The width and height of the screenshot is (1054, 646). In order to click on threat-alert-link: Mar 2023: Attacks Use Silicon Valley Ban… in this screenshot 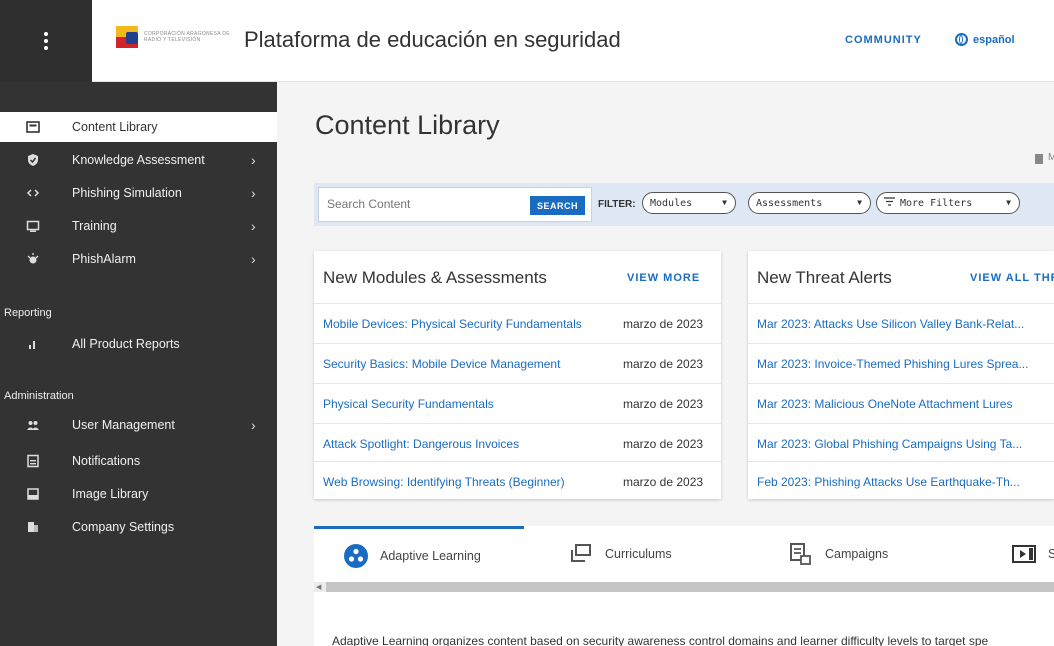, I will do `click(890, 324)`.